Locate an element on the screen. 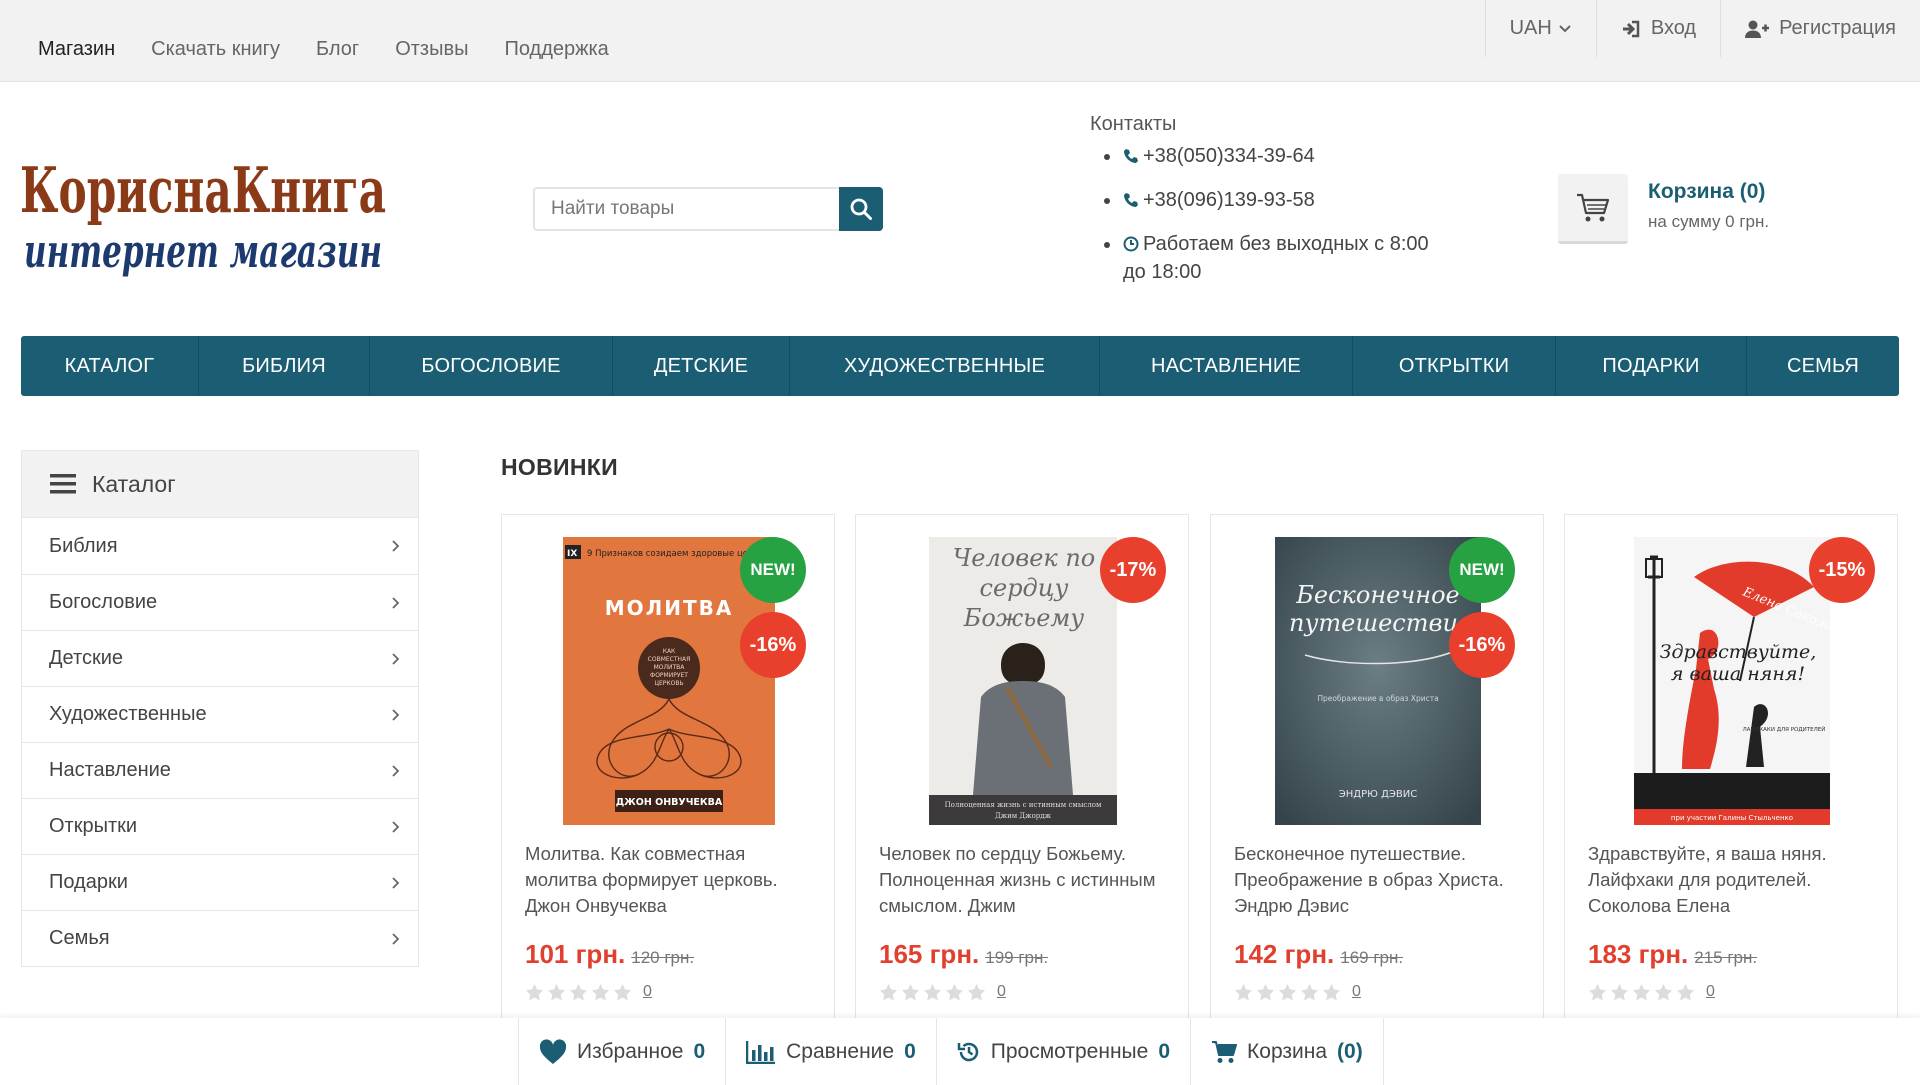 The image size is (1920, 1085). sign-in-icon is located at coordinates (1631, 28).